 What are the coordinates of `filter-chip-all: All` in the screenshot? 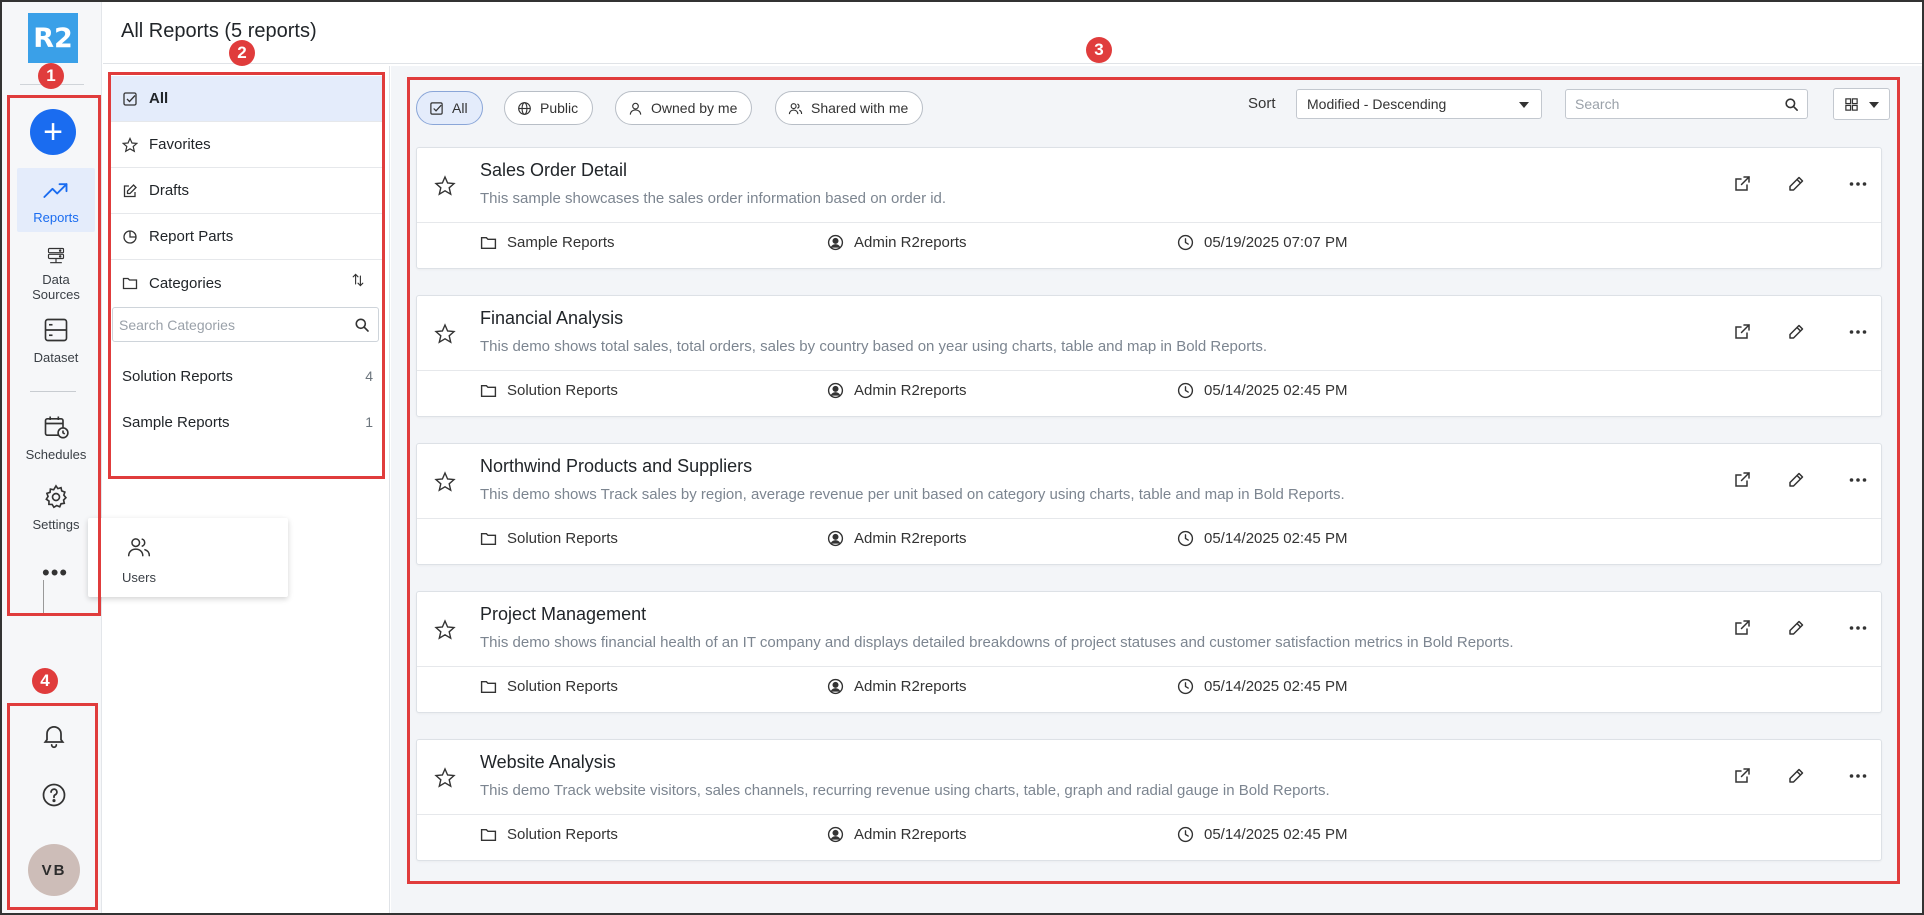 It's located at (449, 108).